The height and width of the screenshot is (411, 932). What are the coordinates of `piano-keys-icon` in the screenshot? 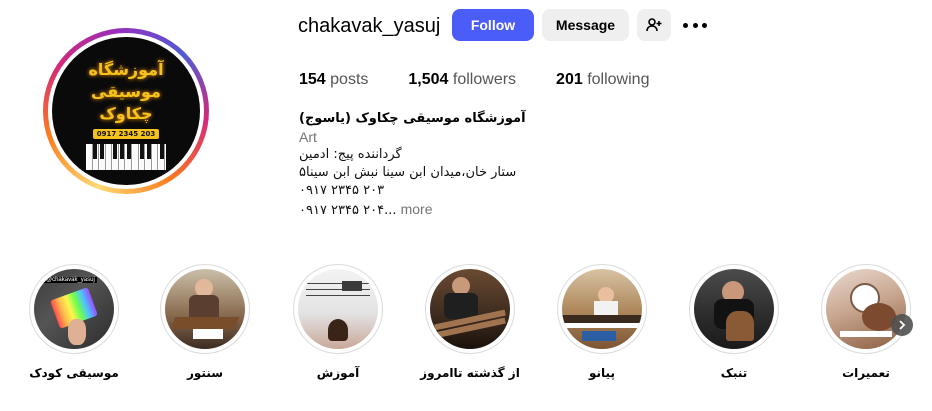 It's located at (126, 157).